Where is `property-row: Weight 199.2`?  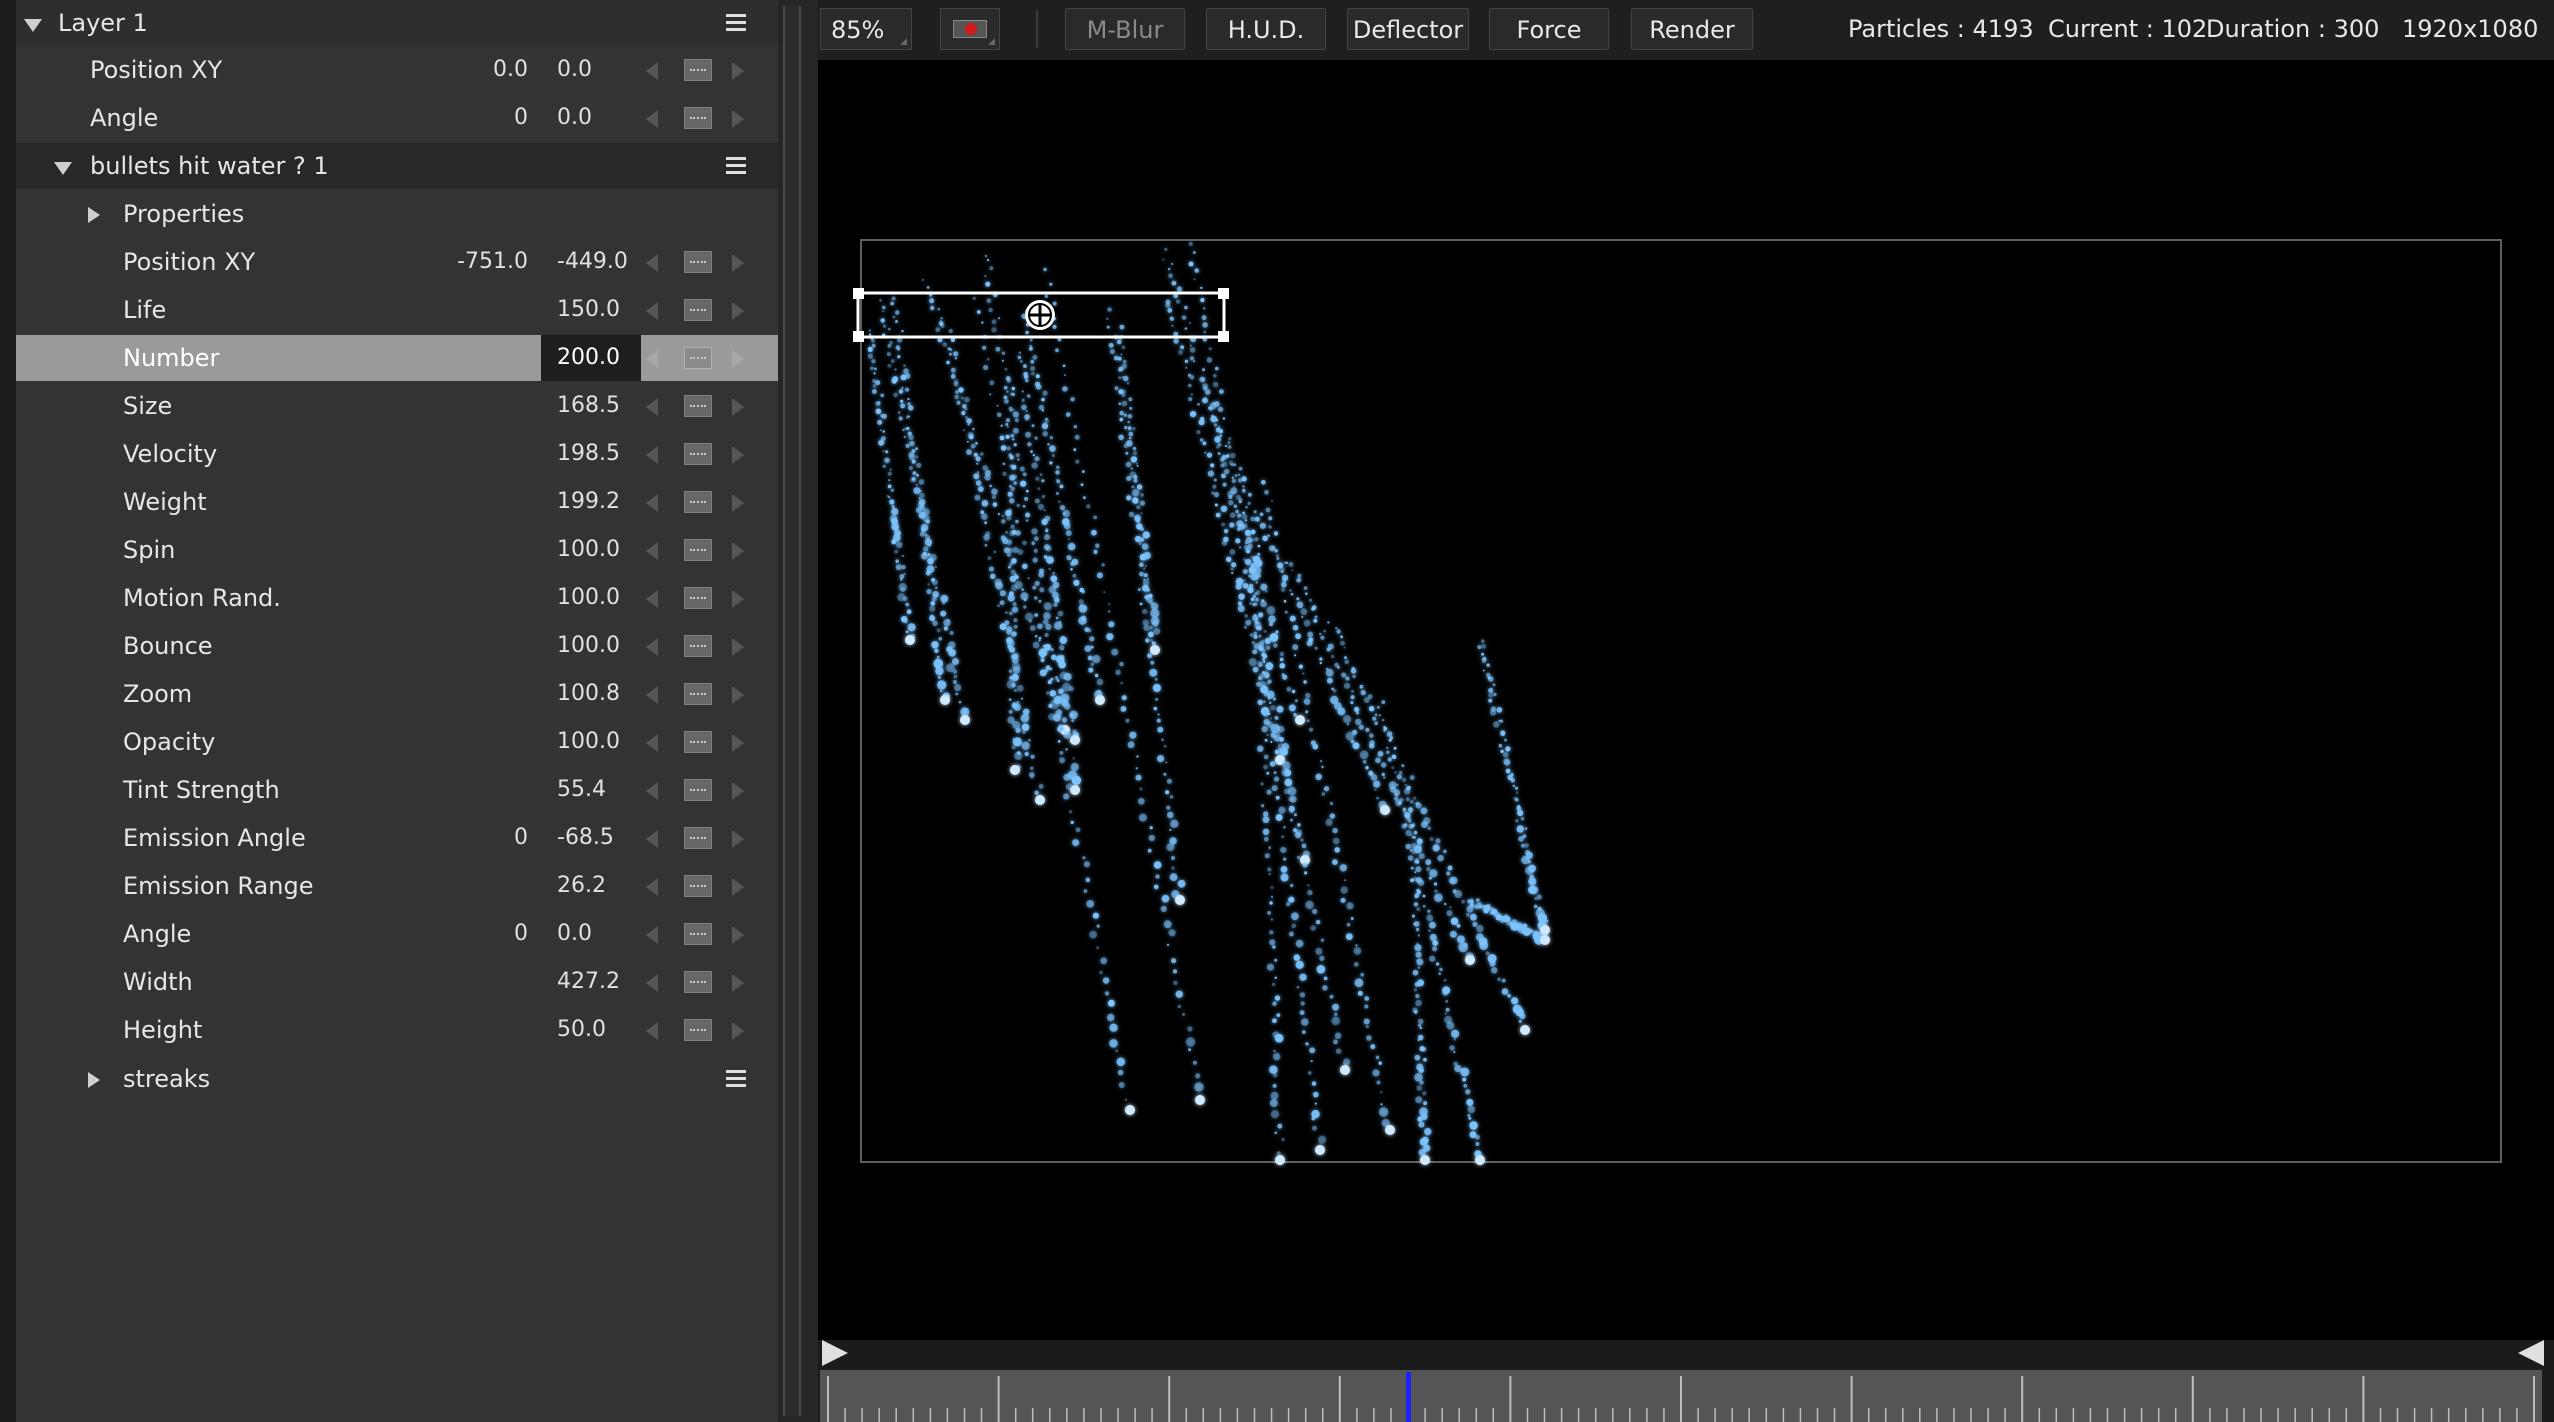
property-row: Weight 199.2 is located at coordinates (397, 502).